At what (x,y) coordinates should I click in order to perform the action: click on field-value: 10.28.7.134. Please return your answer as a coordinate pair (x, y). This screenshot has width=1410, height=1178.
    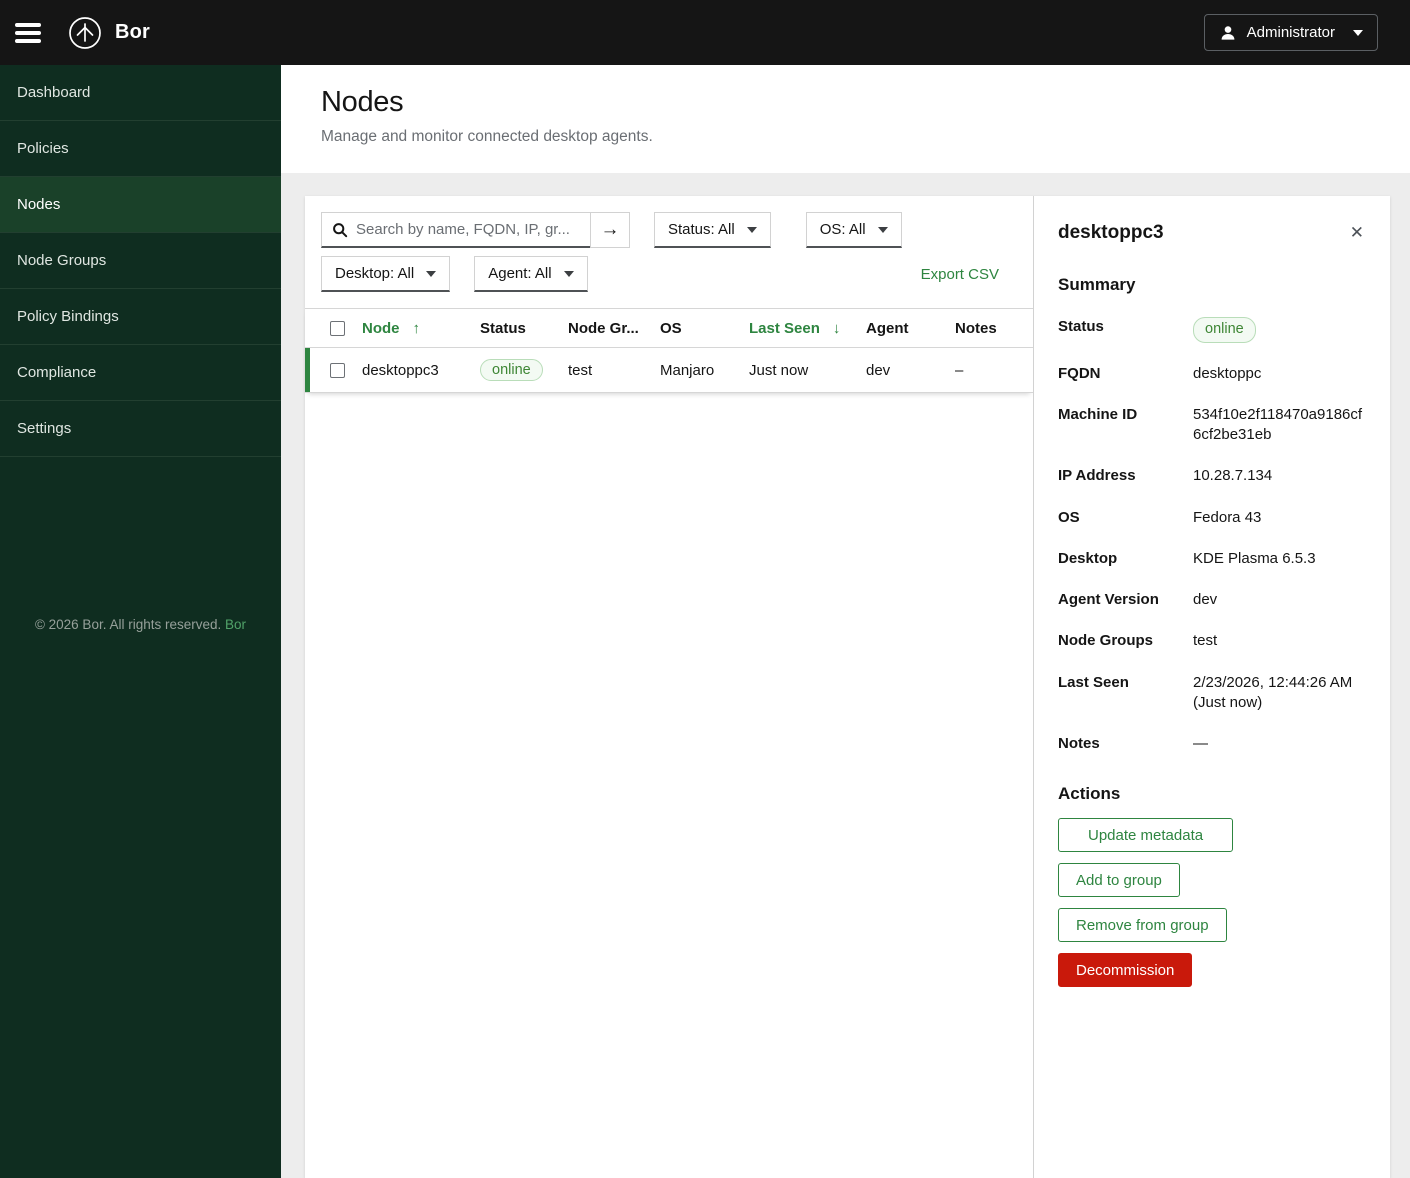
    Looking at the image, I should click on (1233, 476).